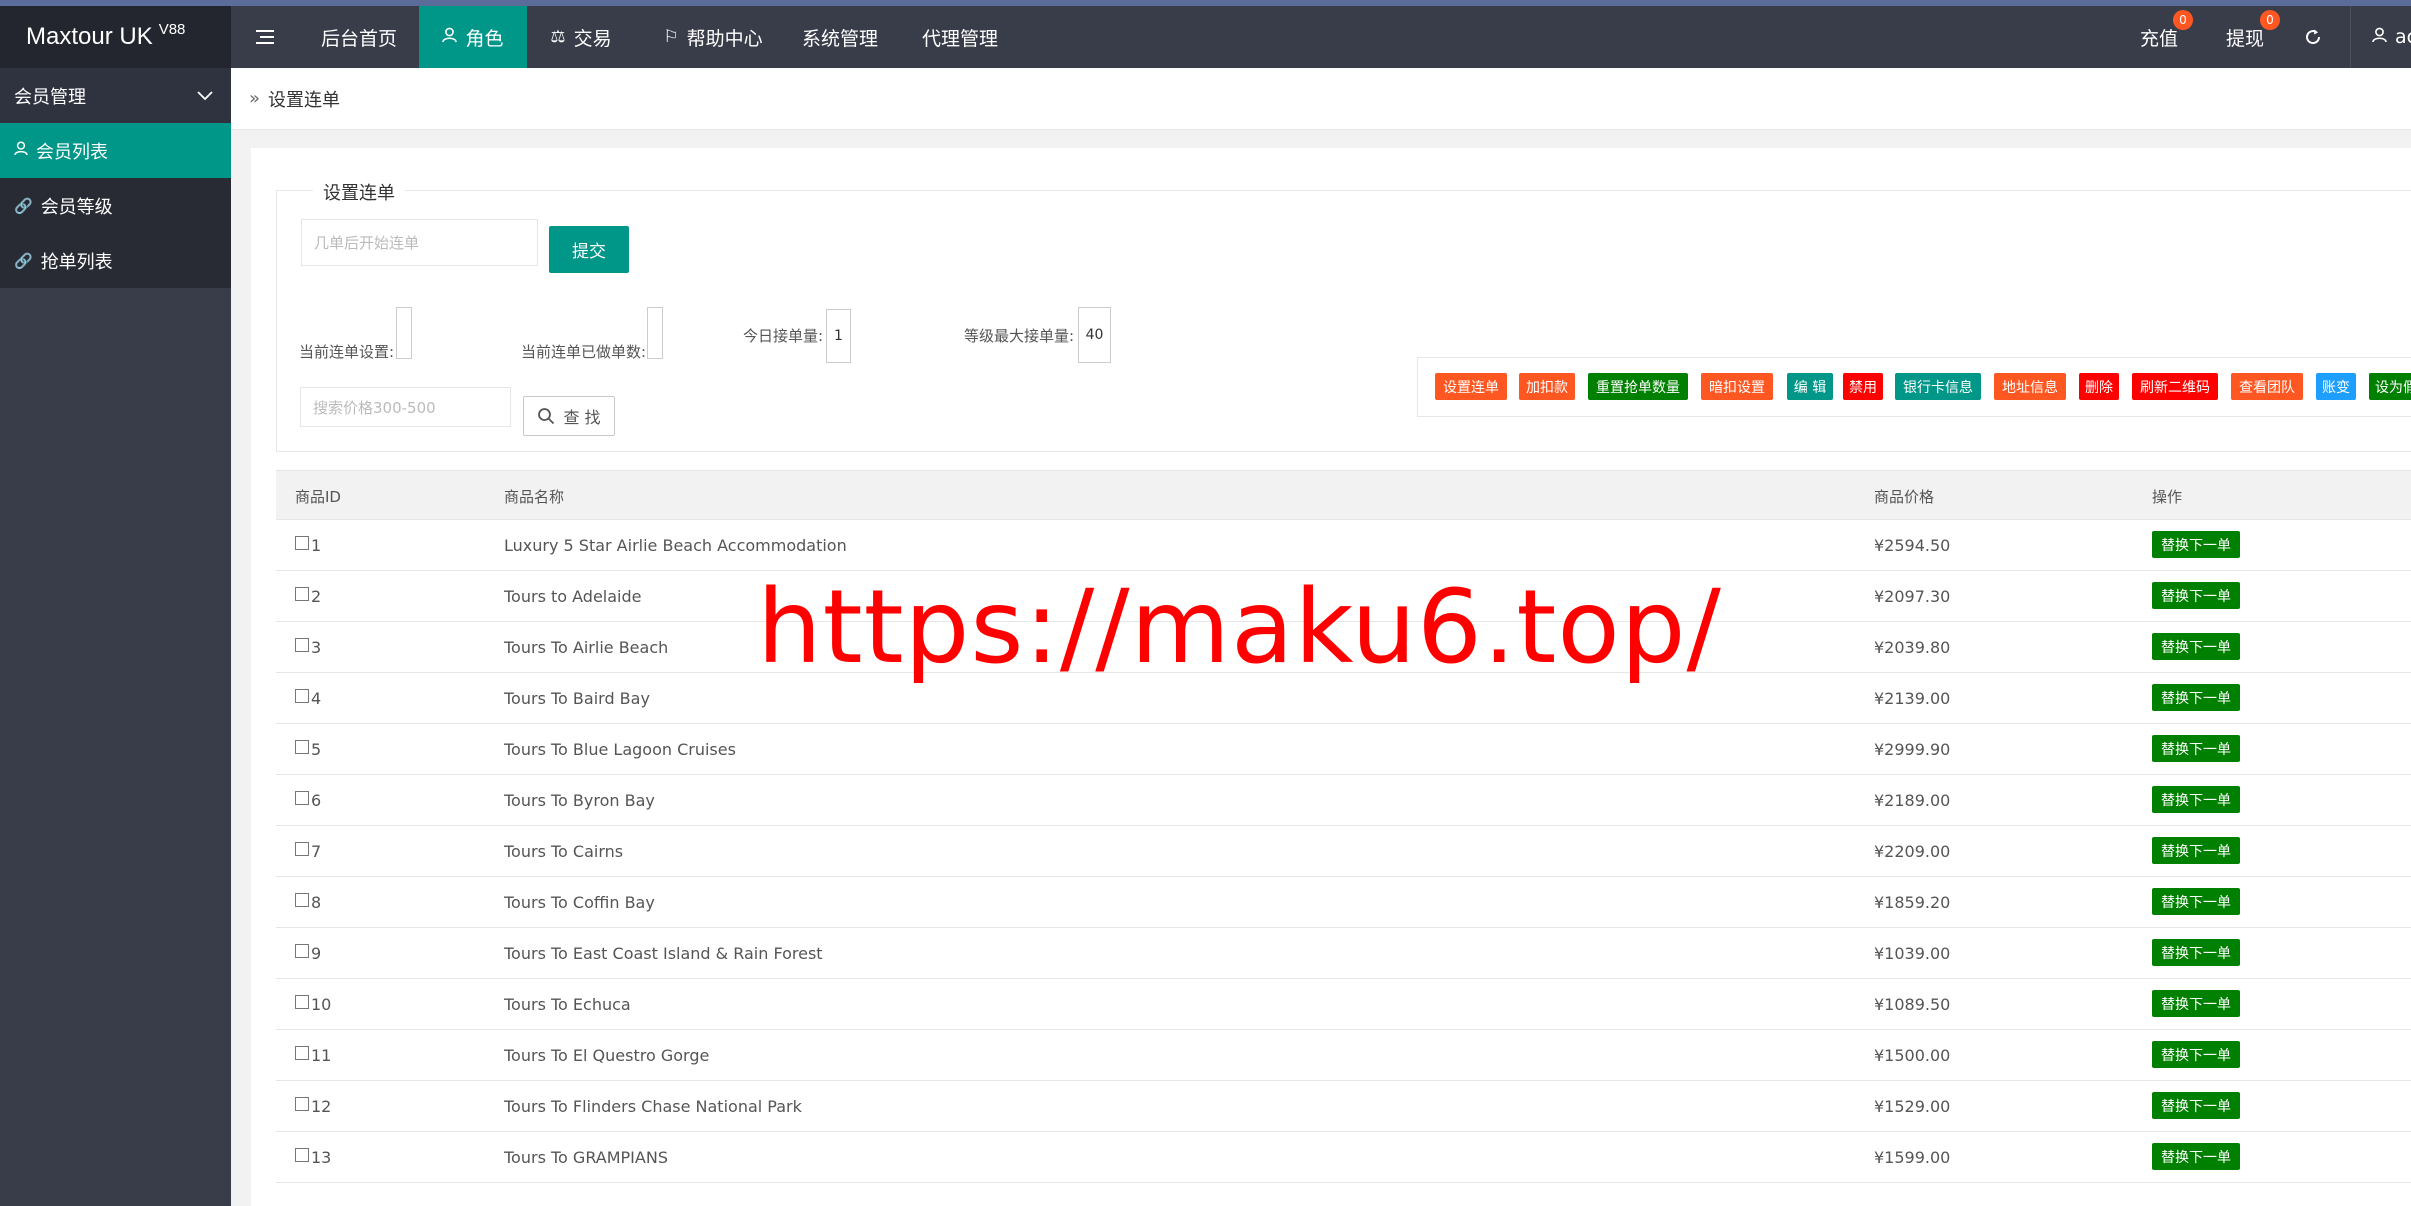 The image size is (2411, 1206). What do you see at coordinates (620, 749) in the screenshot?
I see `row-goods-name: Tours To Blue Lagoon Cruises` at bounding box center [620, 749].